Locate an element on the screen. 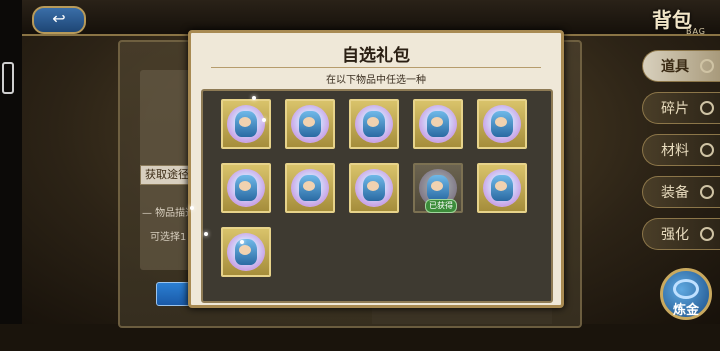  refine-button: 炼金 is located at coordinates (686, 294).